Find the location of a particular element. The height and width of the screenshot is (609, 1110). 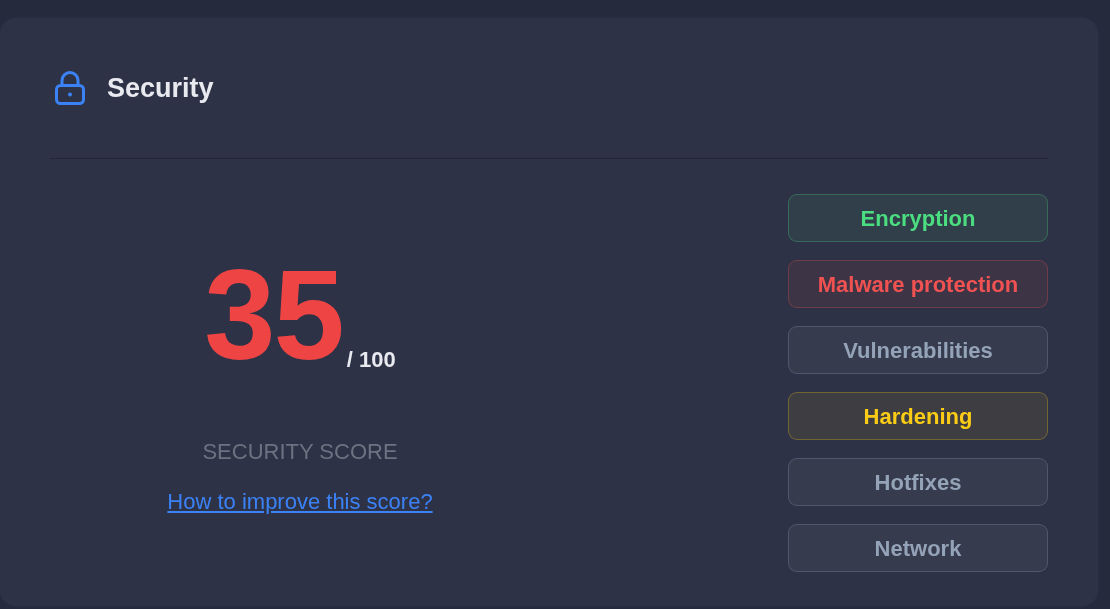

improve-score-link: How to improve this score? is located at coordinates (300, 502).